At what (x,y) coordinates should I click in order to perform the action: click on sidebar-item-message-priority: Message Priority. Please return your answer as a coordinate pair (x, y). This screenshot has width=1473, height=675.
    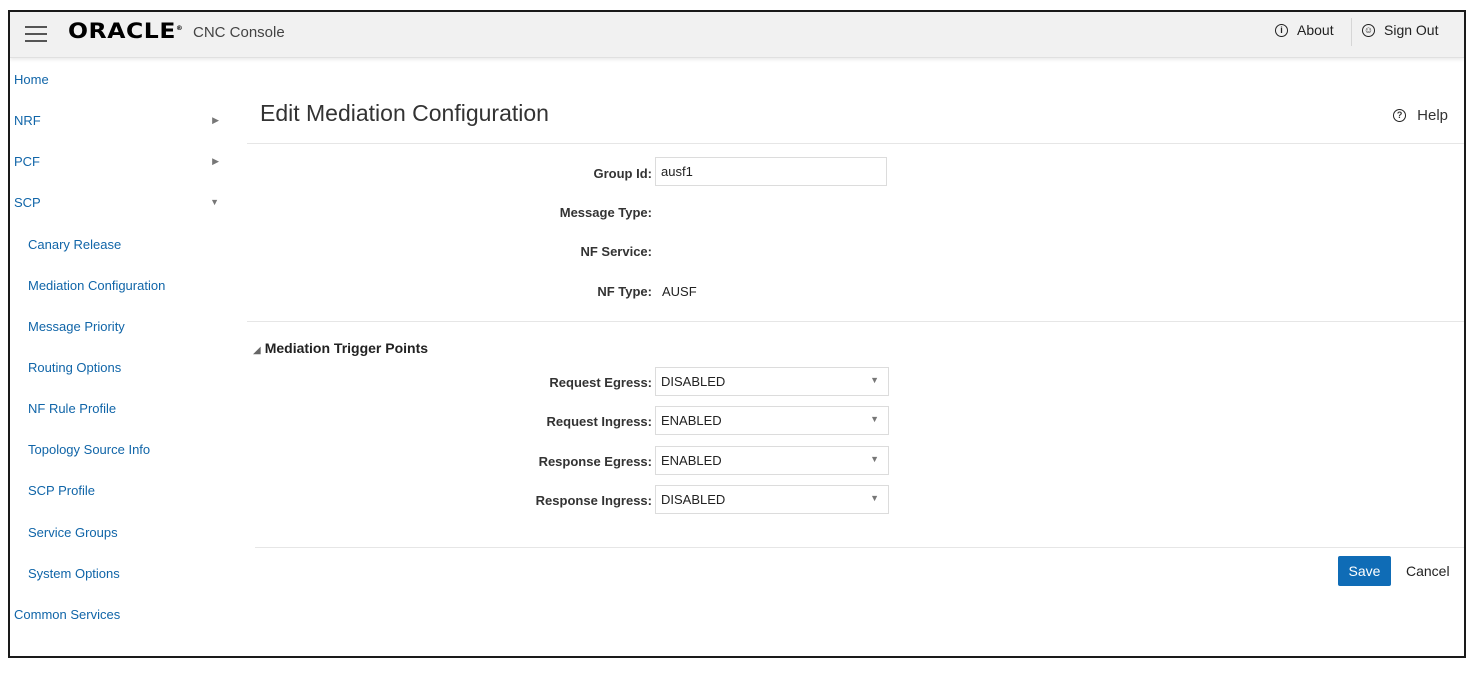
    Looking at the image, I should click on (130, 326).